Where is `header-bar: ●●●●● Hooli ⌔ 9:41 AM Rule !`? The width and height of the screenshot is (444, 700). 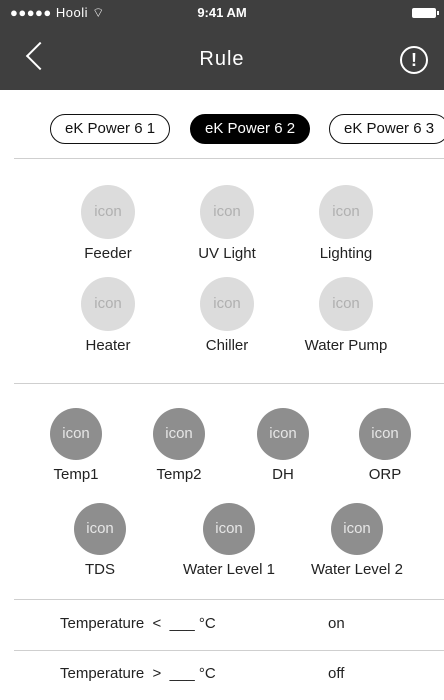 header-bar: ●●●●● Hooli ⌔ 9:41 AM Rule ! is located at coordinates (222, 45).